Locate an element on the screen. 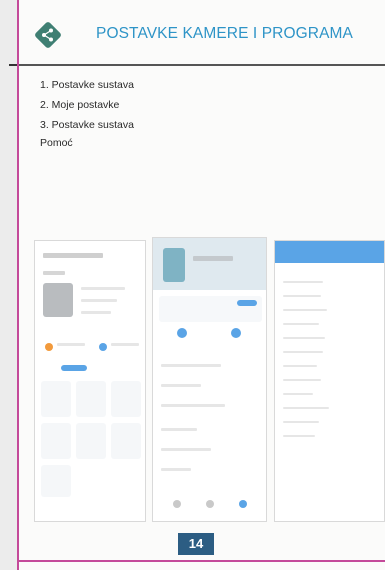 This screenshot has height=570, width=385. page-number-badge: 14 is located at coordinates (196, 544).